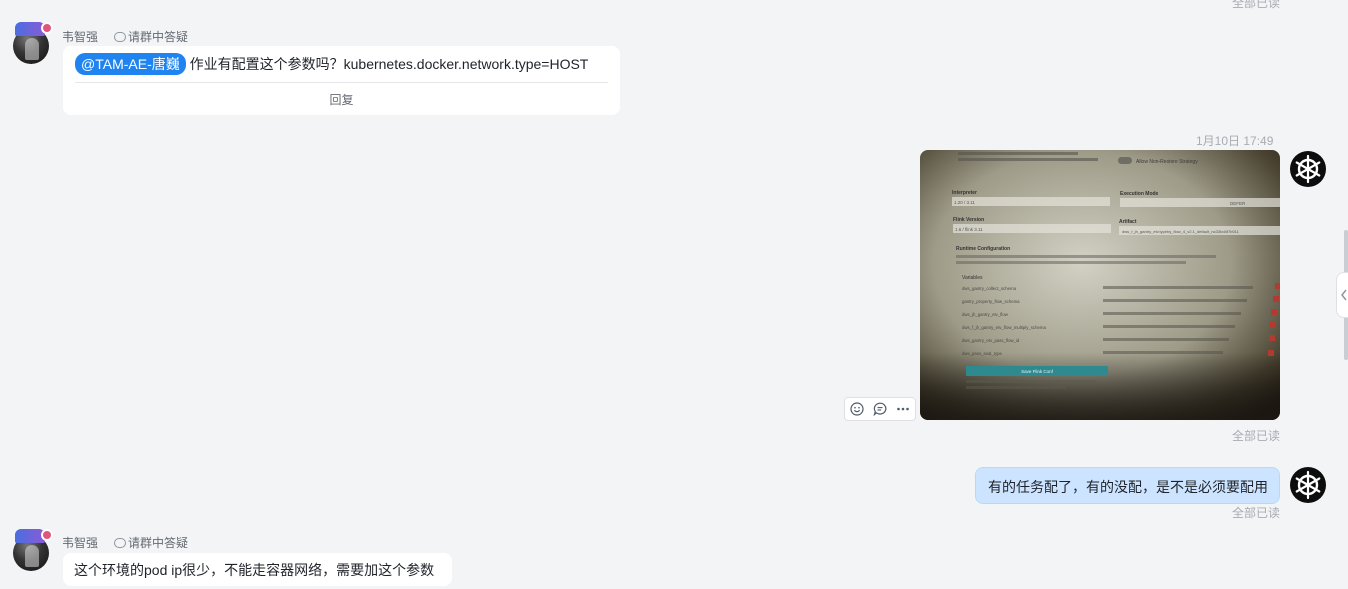 The image size is (1348, 589). I want to click on photo-execution-mode-value: DEFER, so click(1238, 203).